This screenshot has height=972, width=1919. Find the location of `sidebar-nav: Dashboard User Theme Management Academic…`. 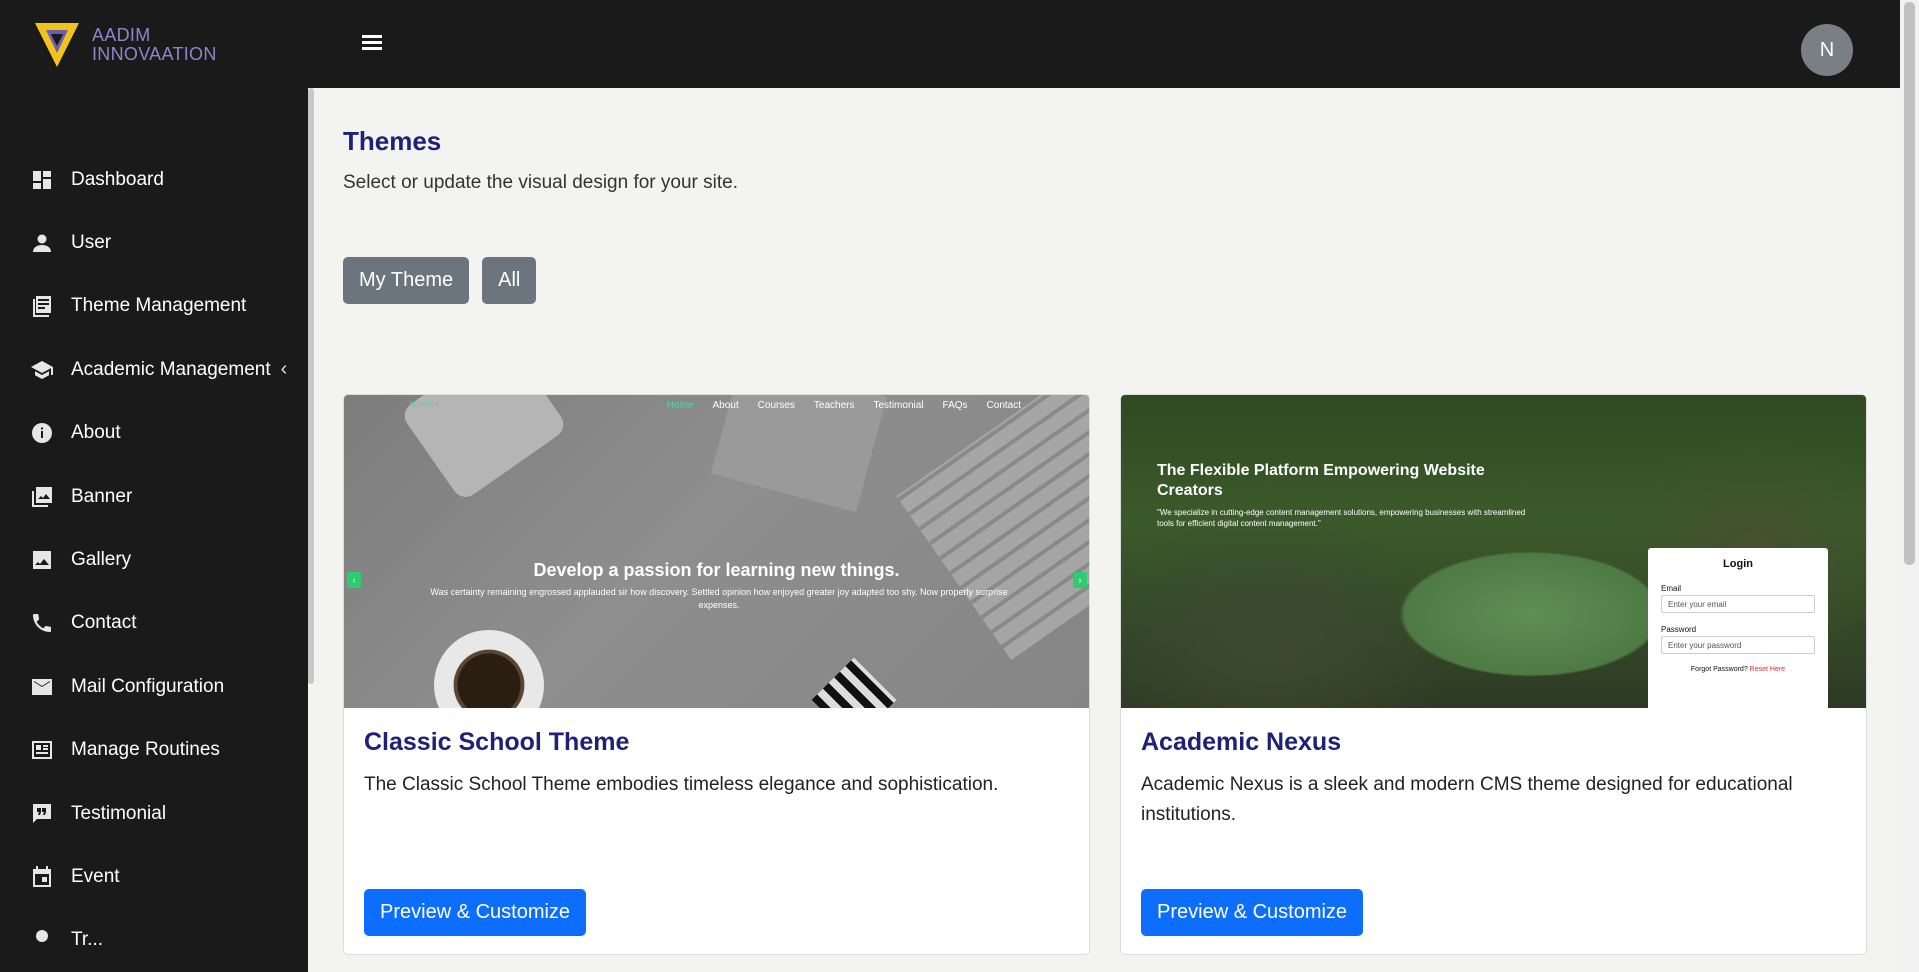

sidebar-nav: Dashboard User Theme Management Academic… is located at coordinates (154, 560).